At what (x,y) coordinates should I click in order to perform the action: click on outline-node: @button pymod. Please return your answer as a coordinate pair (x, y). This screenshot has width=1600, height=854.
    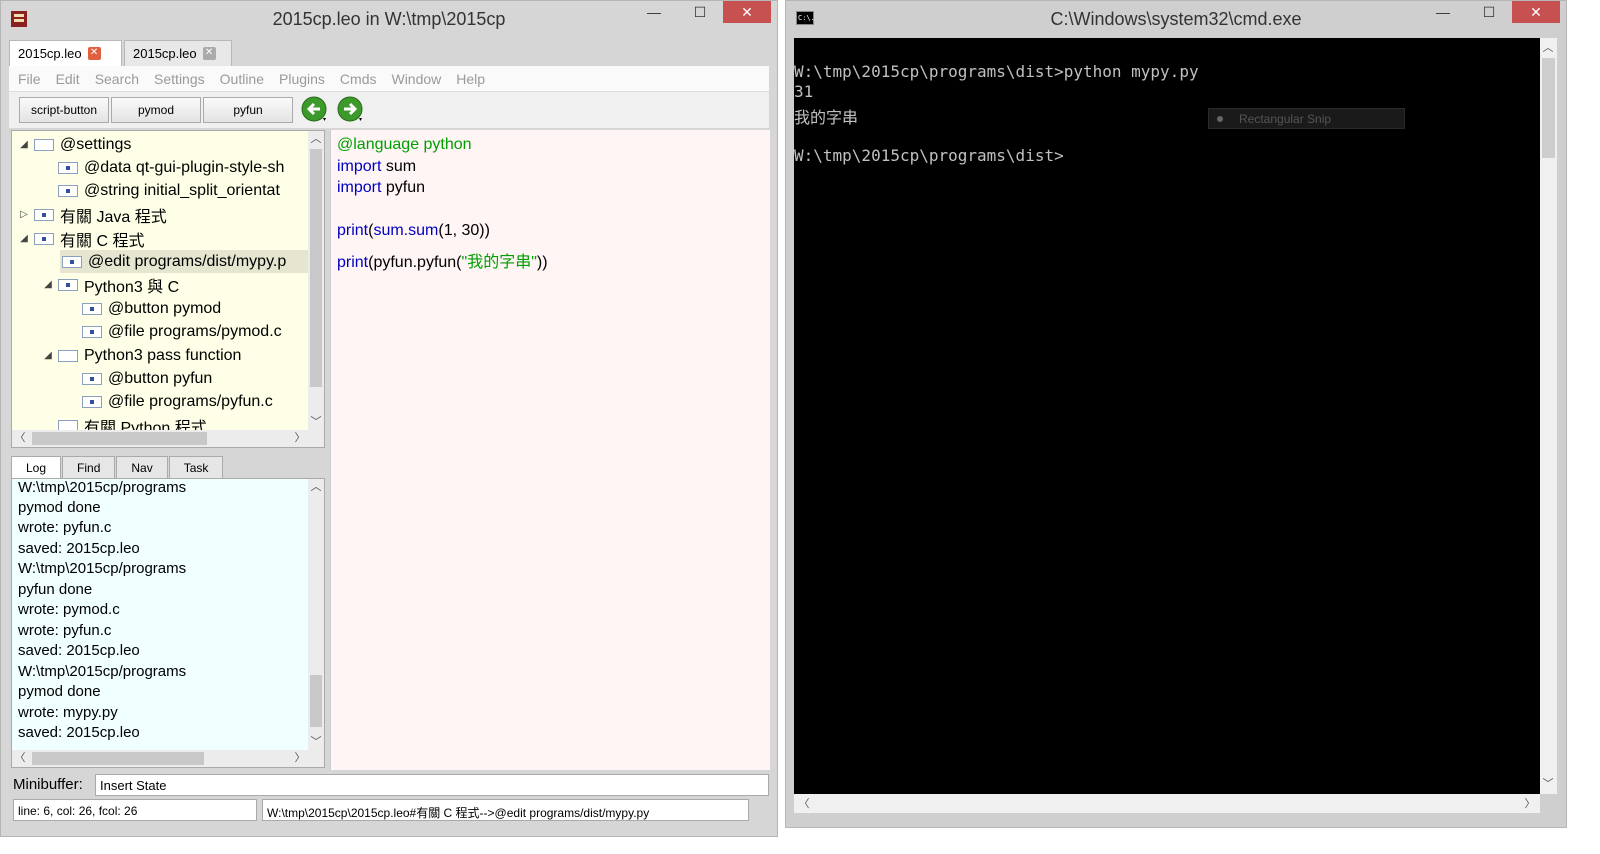
    Looking at the image, I should click on (143, 308).